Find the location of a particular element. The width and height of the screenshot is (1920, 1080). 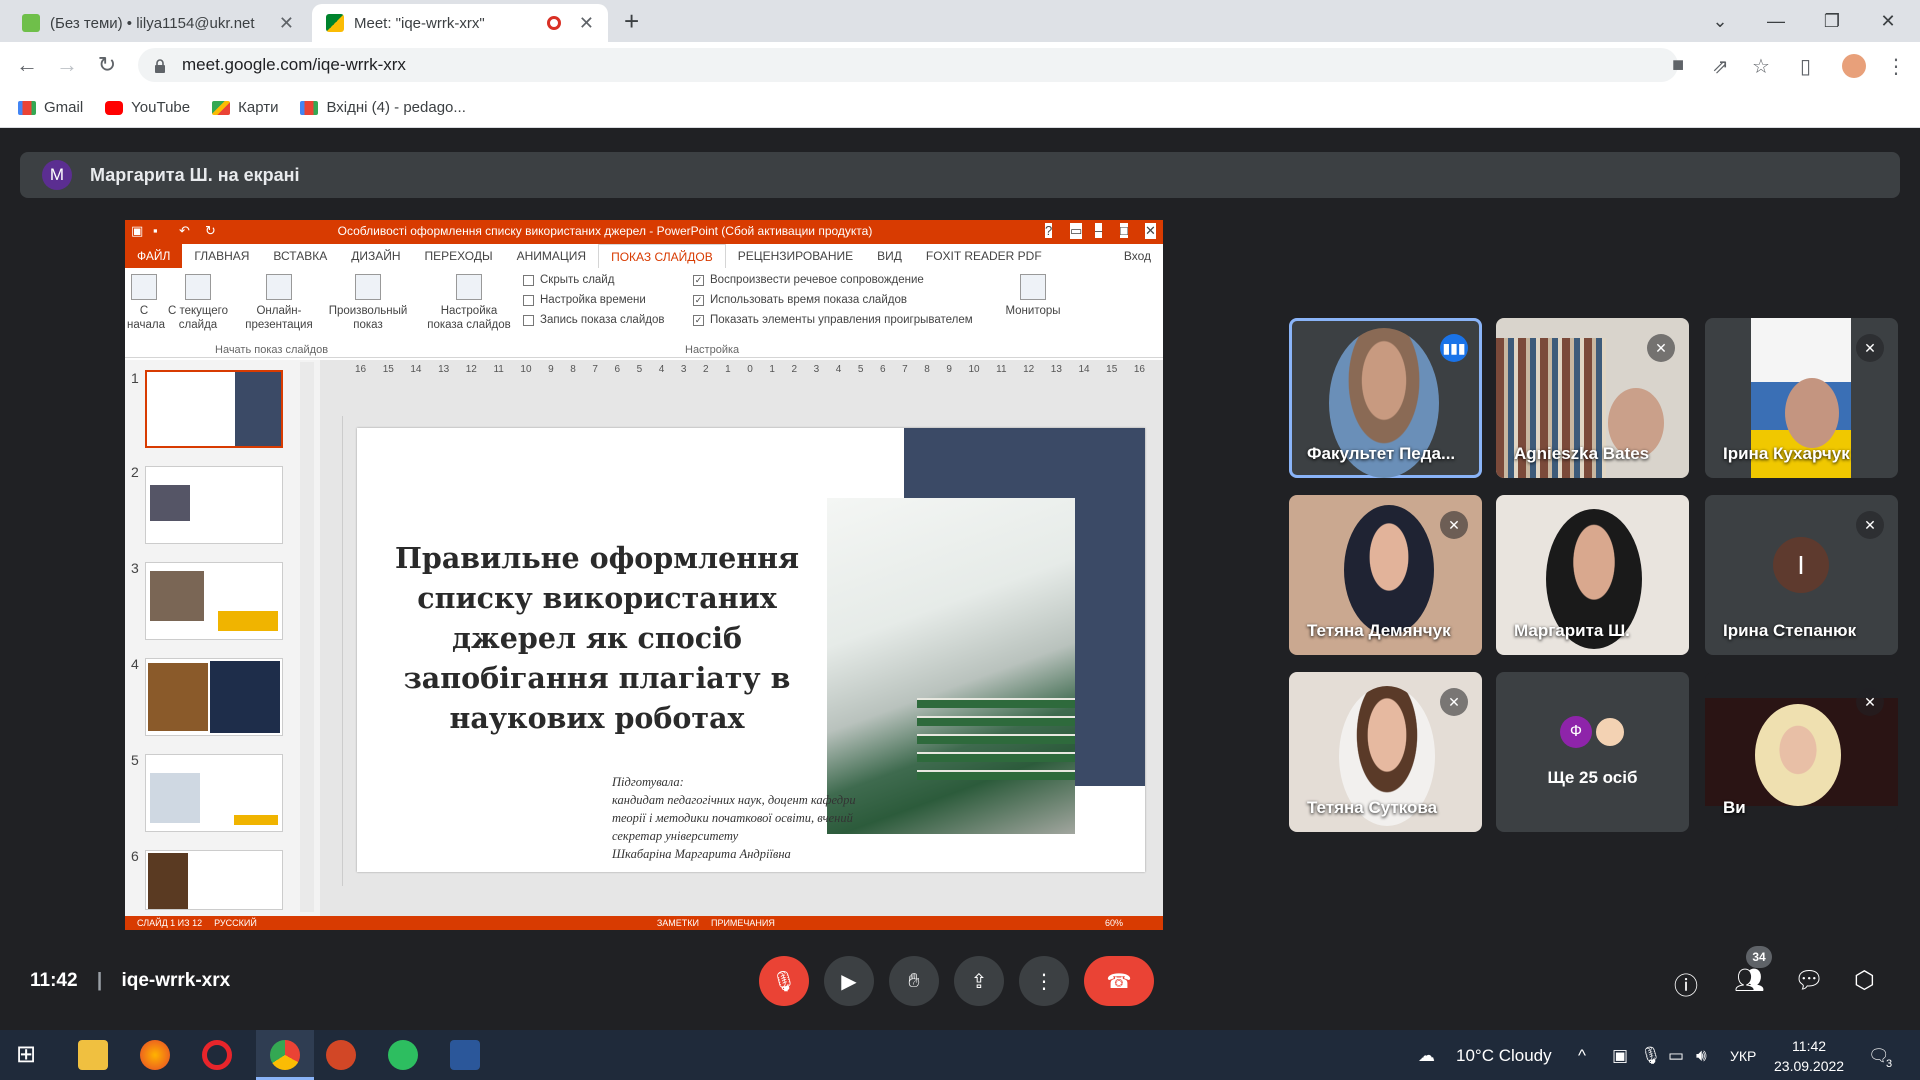

participant-tile: ✕ Тетяна Демянчук is located at coordinates (1385, 575).